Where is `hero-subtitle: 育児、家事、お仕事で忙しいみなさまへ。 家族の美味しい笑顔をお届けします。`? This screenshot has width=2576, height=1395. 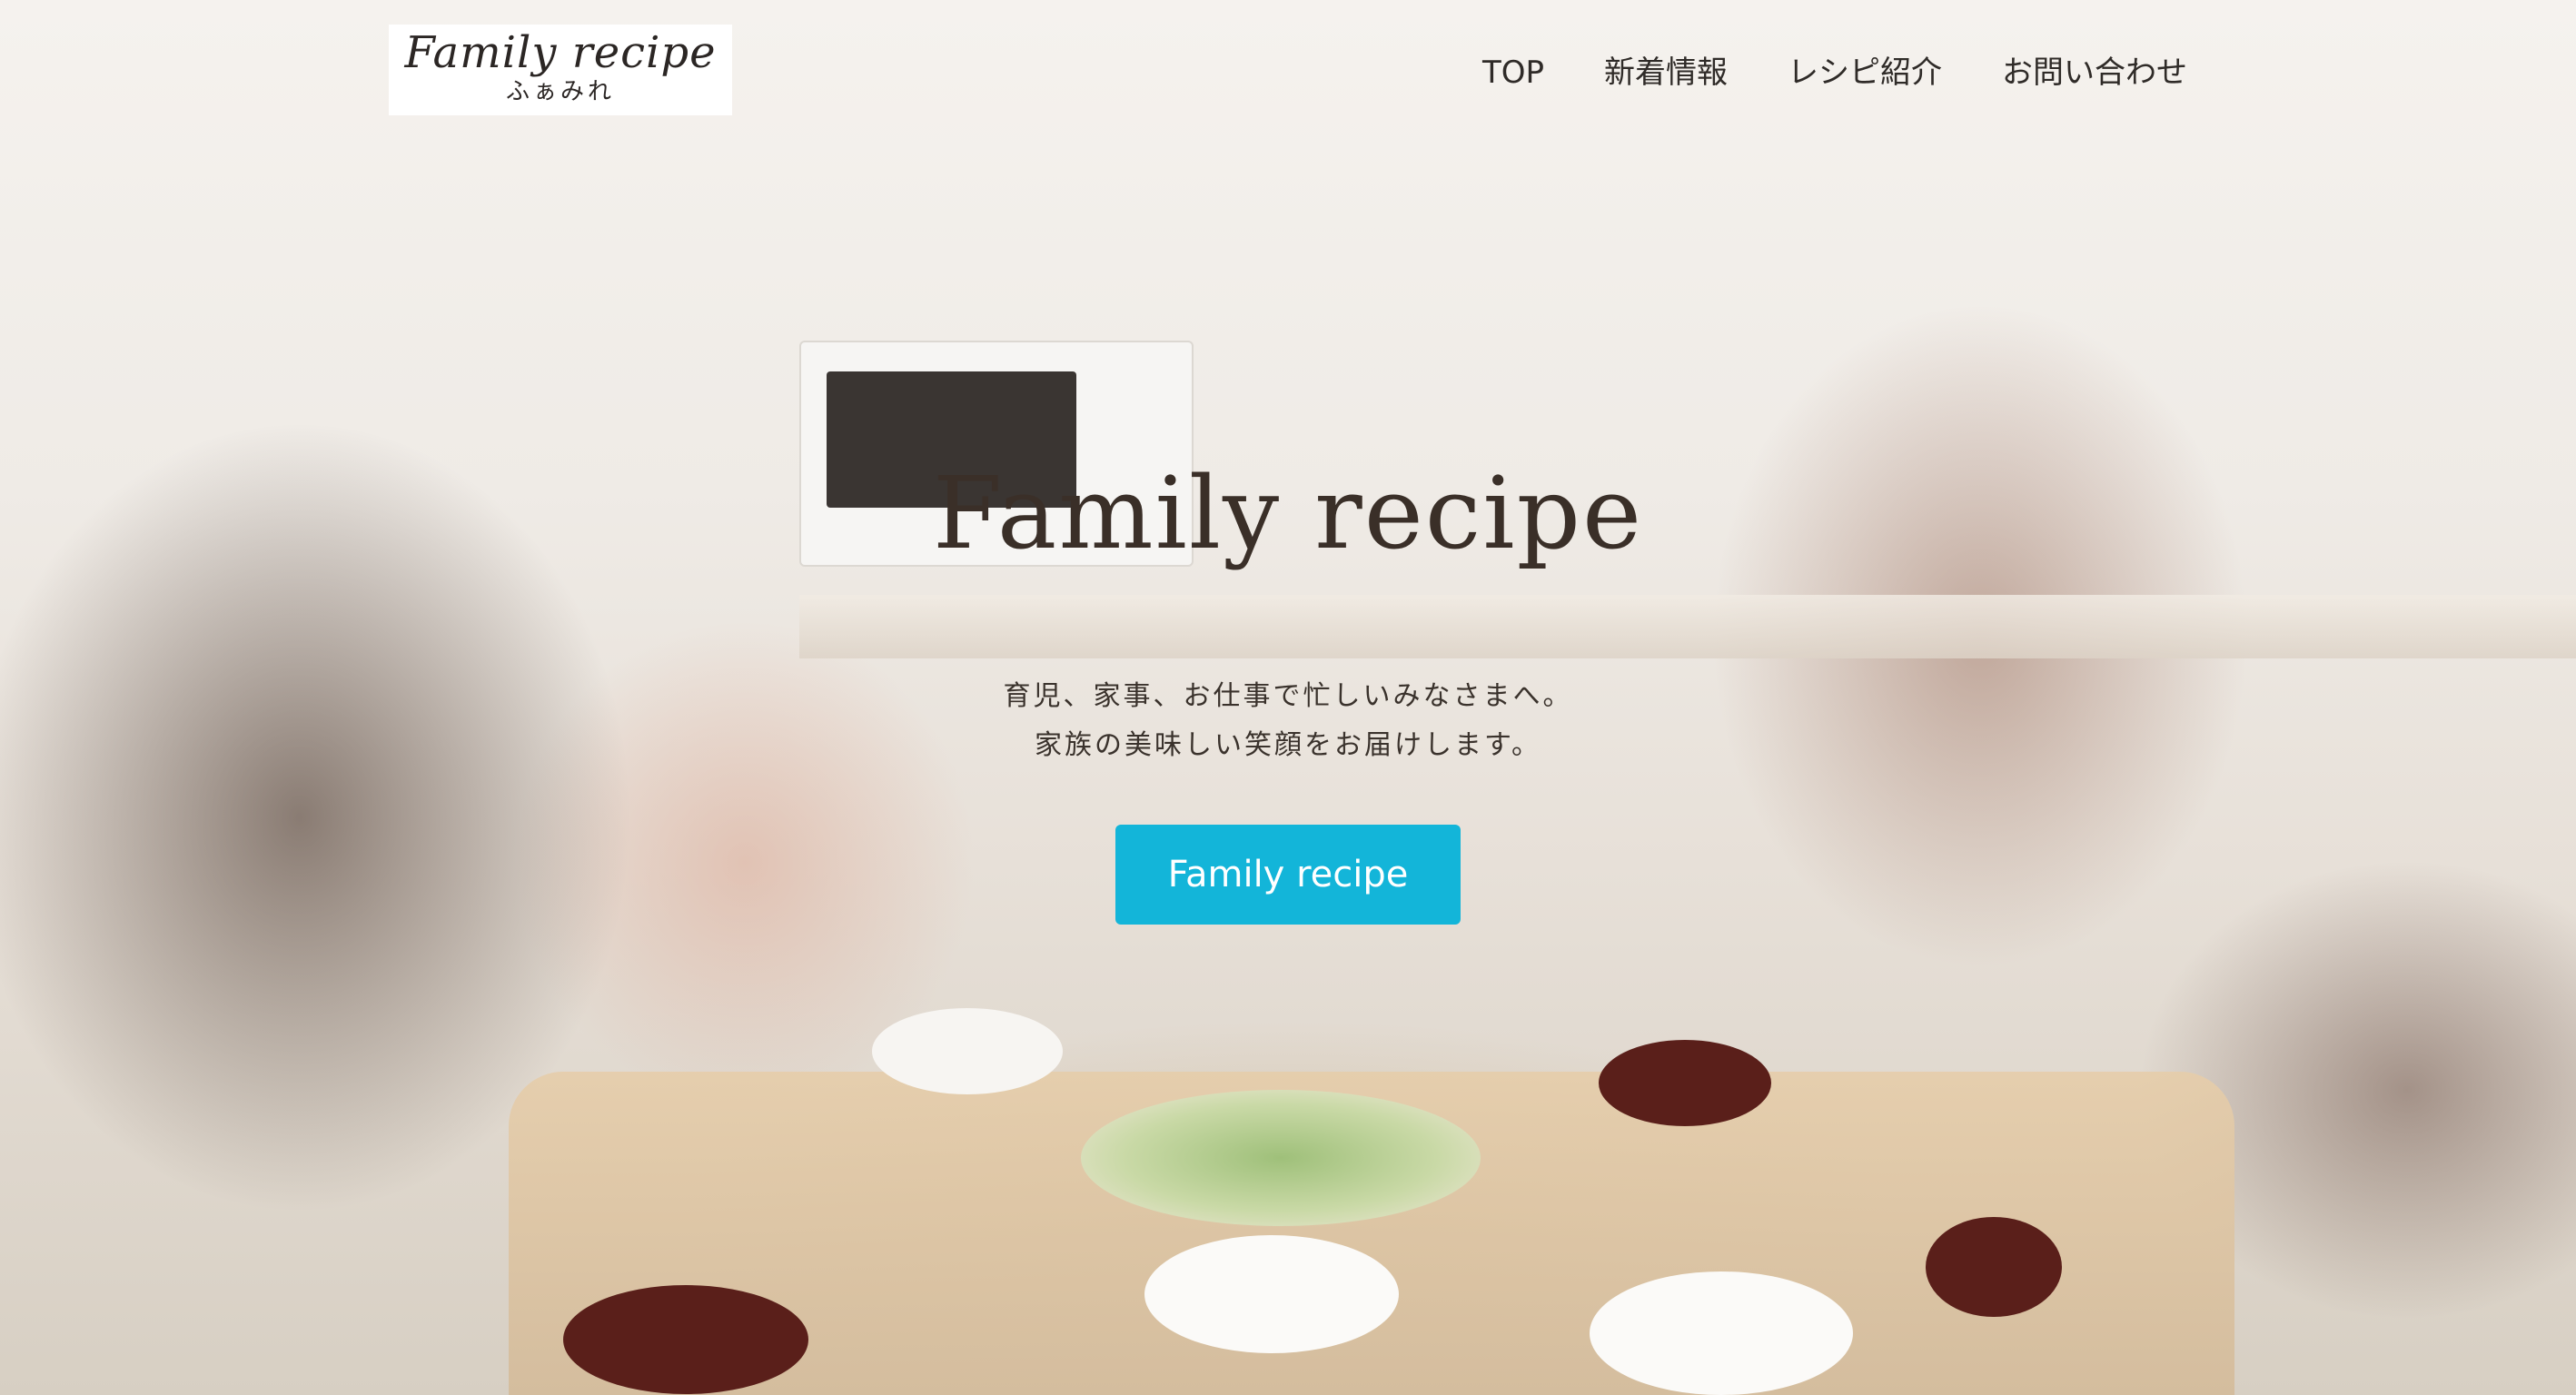 hero-subtitle: 育児、家事、お仕事で忙しいみなさまへ。 家族の美味しい笑顔をお届けします。 is located at coordinates (1288, 721).